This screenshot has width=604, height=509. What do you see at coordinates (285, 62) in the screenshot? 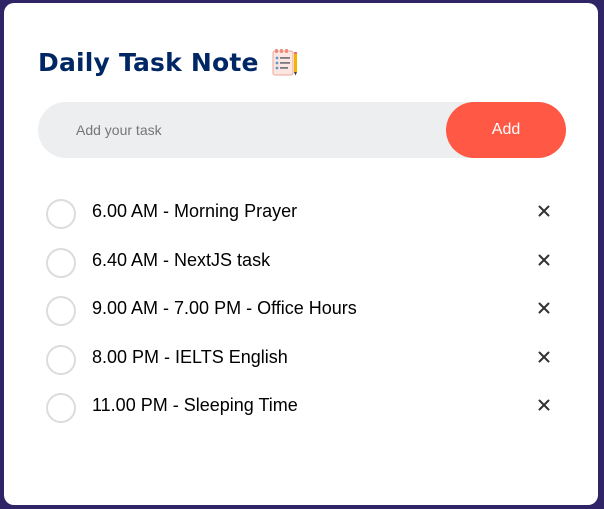
I see `notepad-icon` at bounding box center [285, 62].